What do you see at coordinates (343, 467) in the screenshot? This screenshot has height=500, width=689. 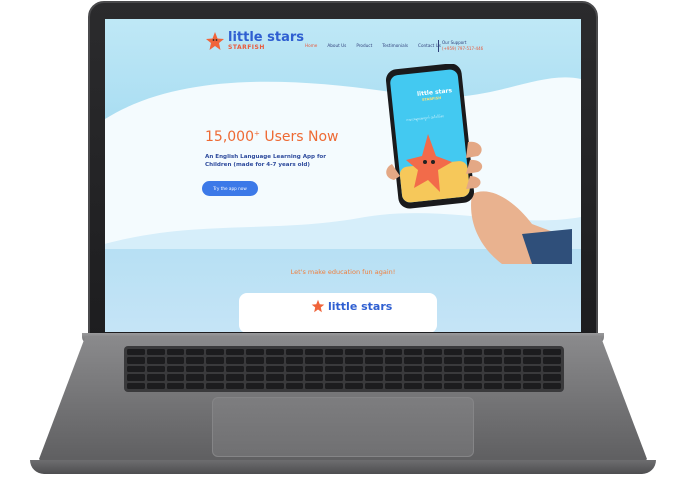 I see `laptop-base-front` at bounding box center [343, 467].